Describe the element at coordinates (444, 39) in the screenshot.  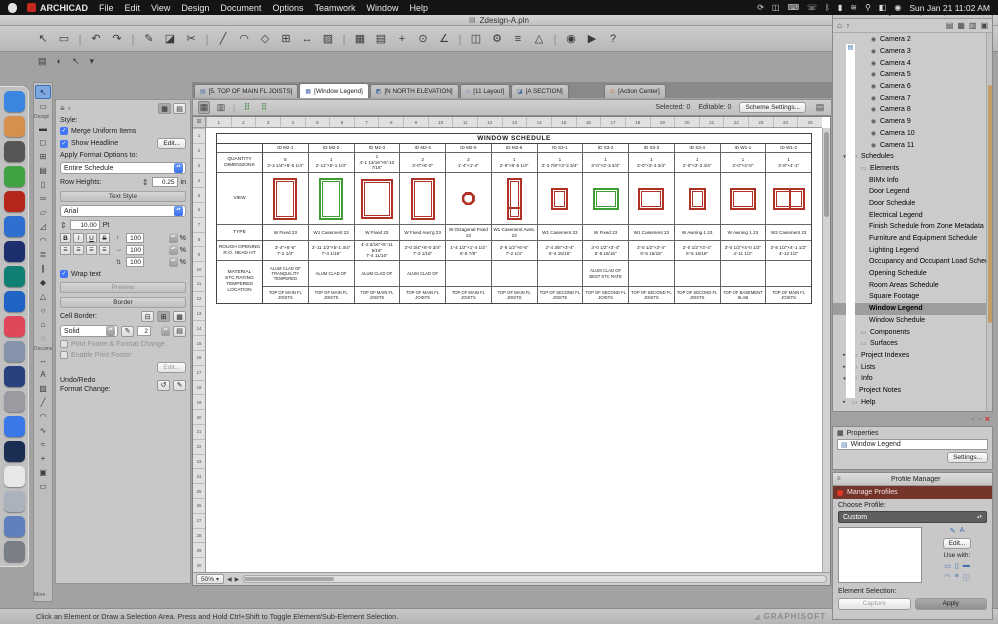
I see `angle-icon: ∠` at that location.